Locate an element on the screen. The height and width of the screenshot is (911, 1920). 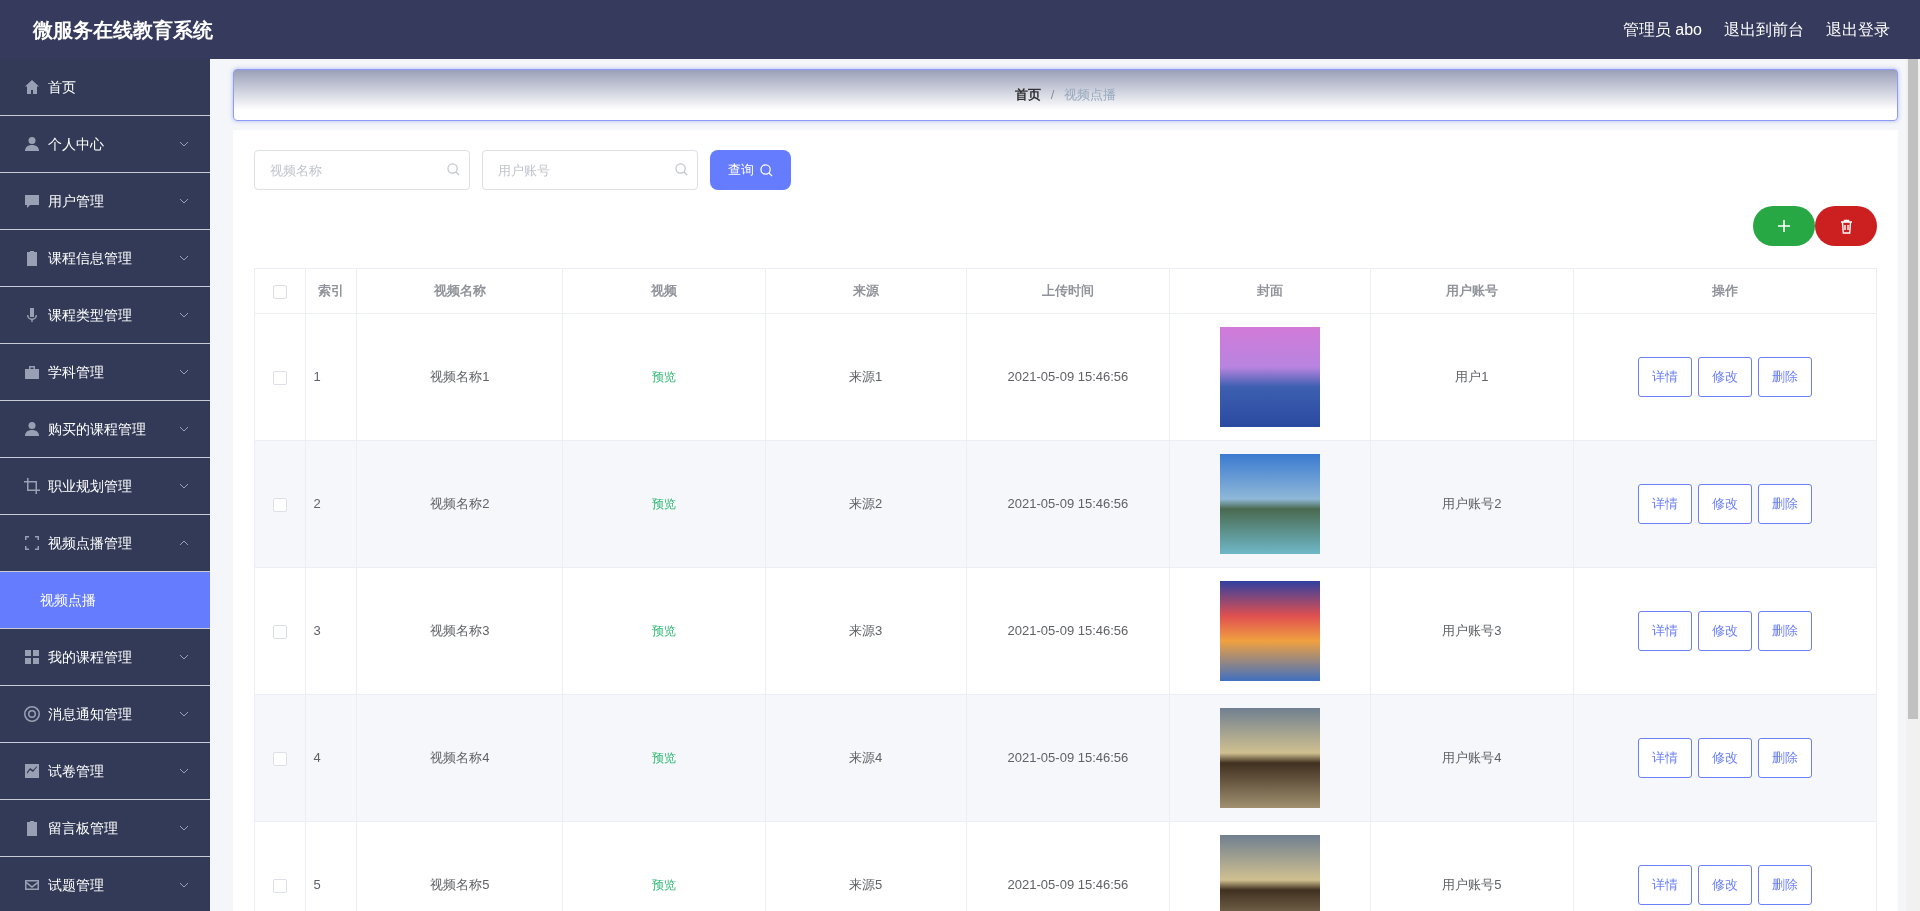
column-header: 封面 is located at coordinates (1270, 291).